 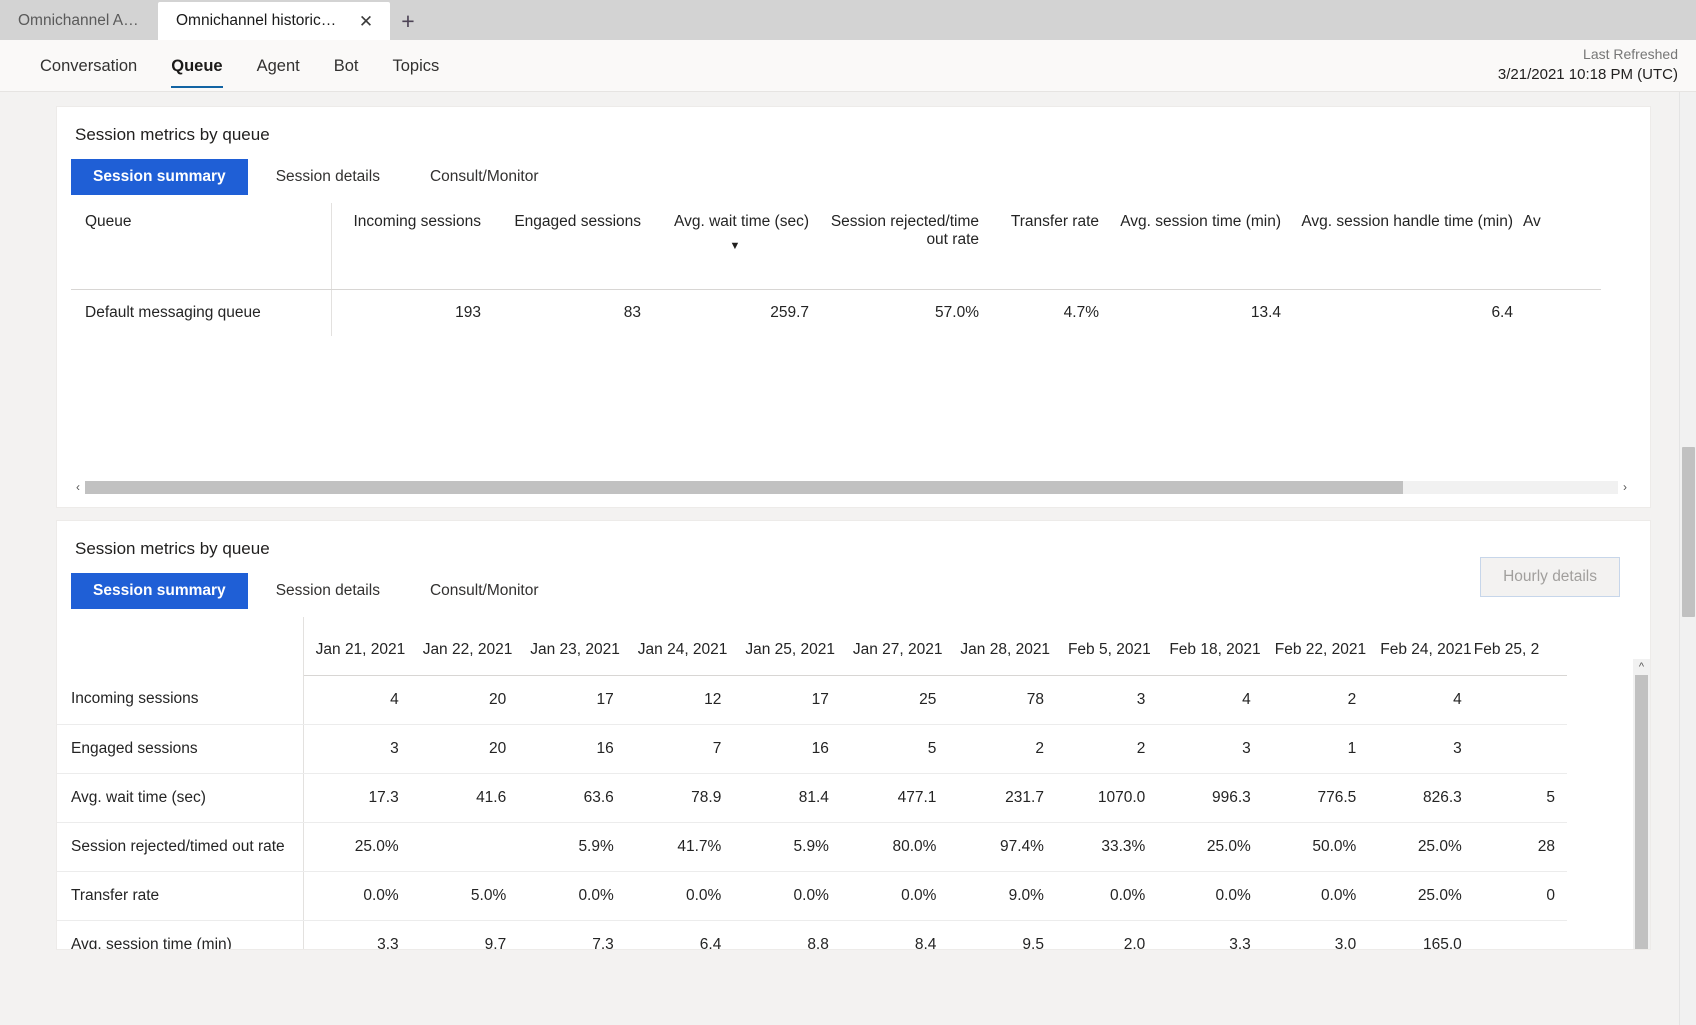 What do you see at coordinates (201, 246) in the screenshot?
I see `column-header-queue: Queue` at bounding box center [201, 246].